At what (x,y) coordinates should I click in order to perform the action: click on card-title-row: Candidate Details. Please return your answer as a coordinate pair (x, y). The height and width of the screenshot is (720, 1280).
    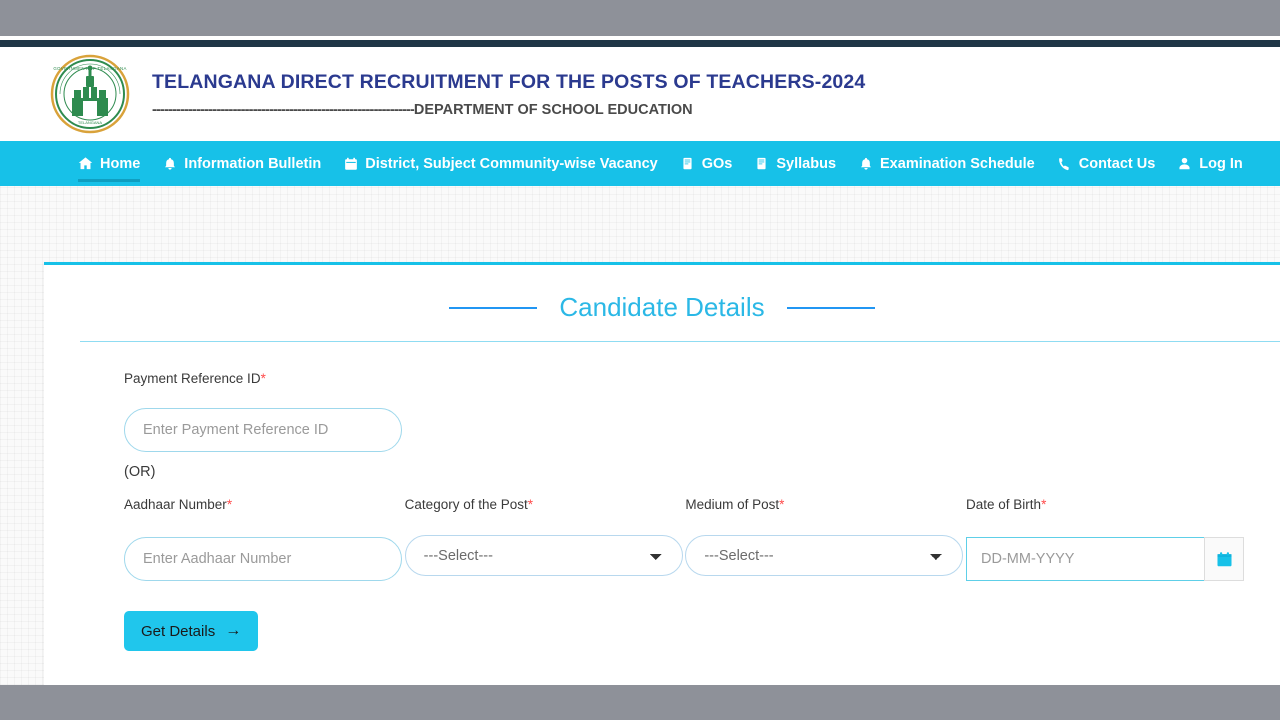
    Looking at the image, I should click on (662, 294).